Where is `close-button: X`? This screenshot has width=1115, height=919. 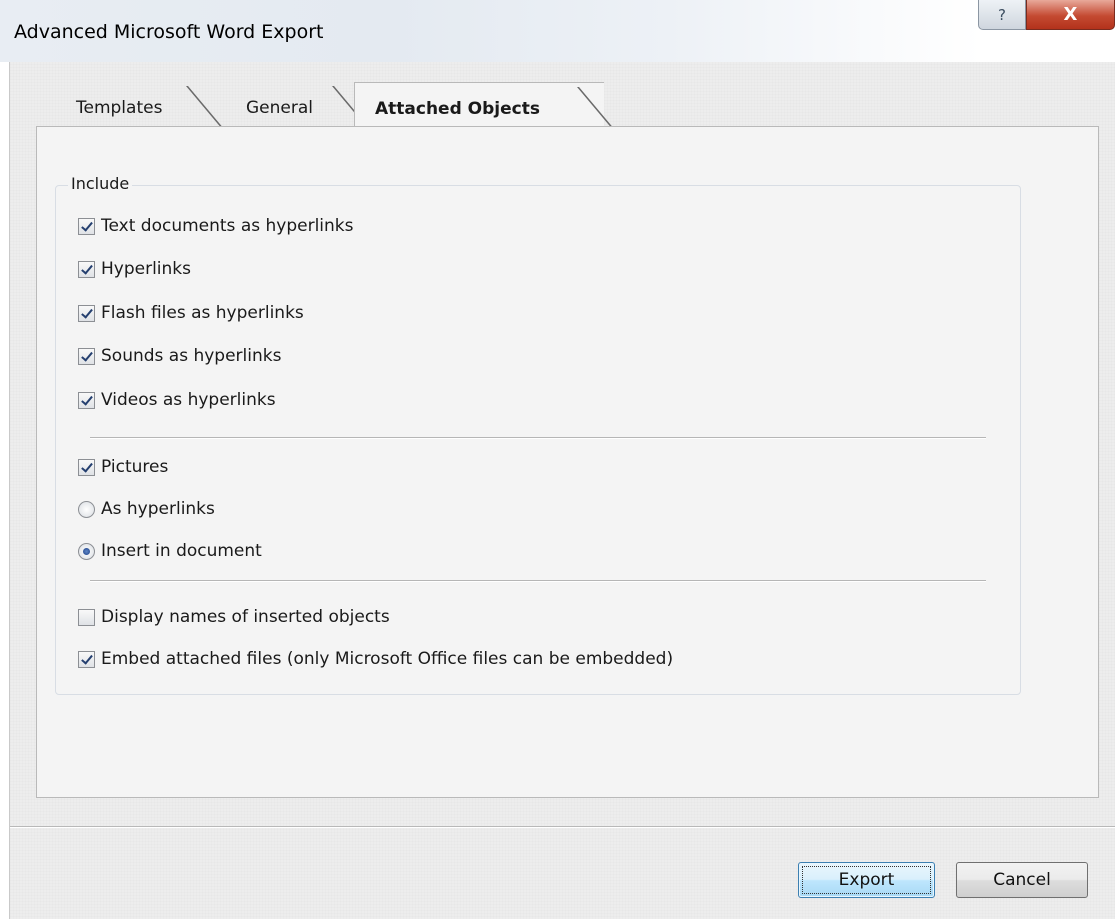
close-button: X is located at coordinates (1070, 15).